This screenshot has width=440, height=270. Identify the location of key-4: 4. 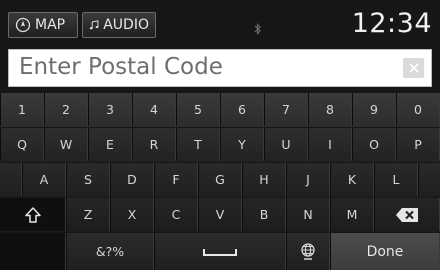
(154, 109).